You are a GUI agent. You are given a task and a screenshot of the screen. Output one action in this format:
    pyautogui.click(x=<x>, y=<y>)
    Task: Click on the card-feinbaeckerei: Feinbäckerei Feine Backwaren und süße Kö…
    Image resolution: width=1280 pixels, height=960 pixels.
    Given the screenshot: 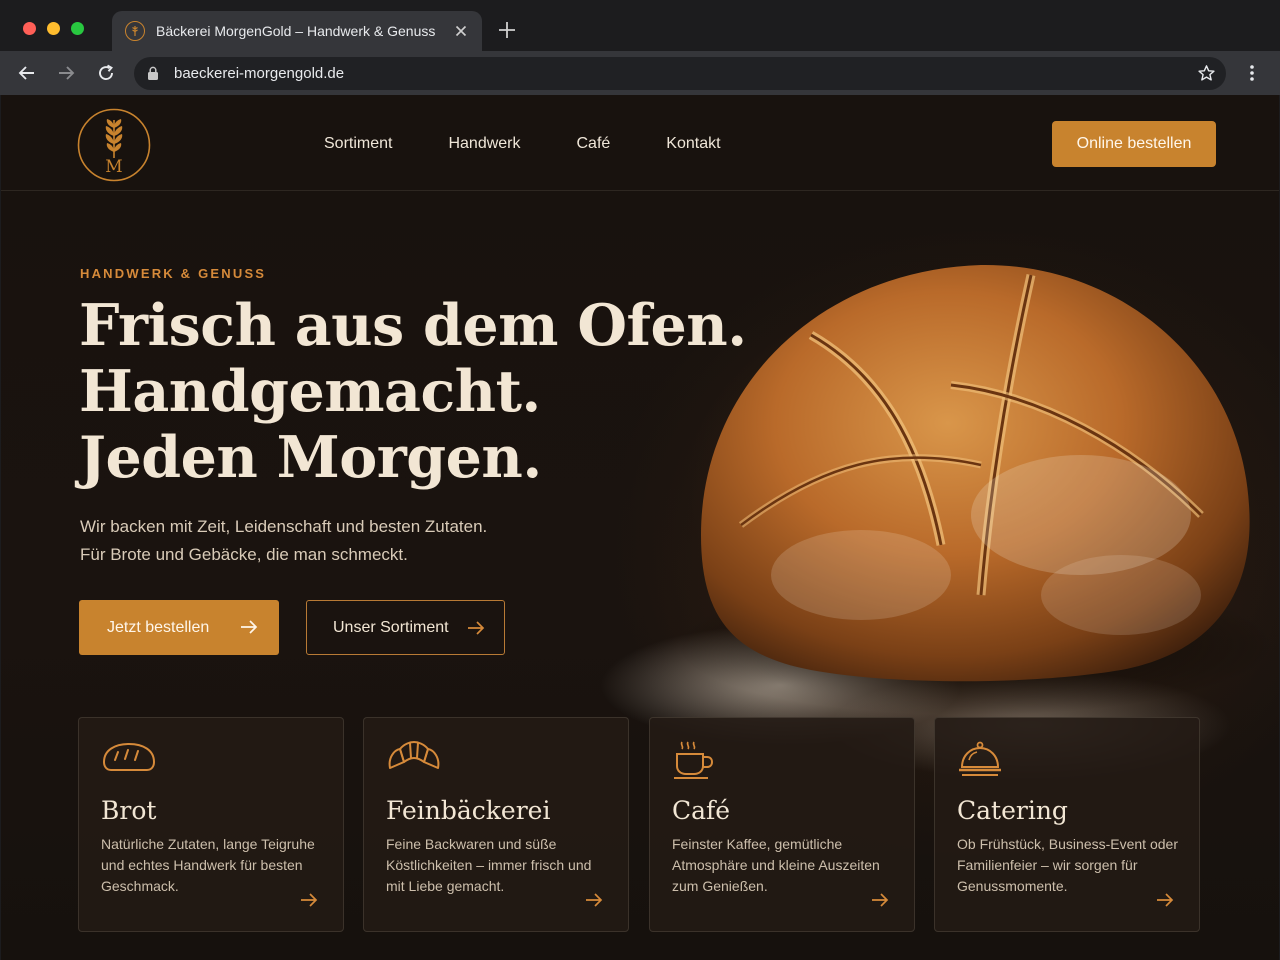 What is the action you would take?
    pyautogui.click(x=496, y=824)
    